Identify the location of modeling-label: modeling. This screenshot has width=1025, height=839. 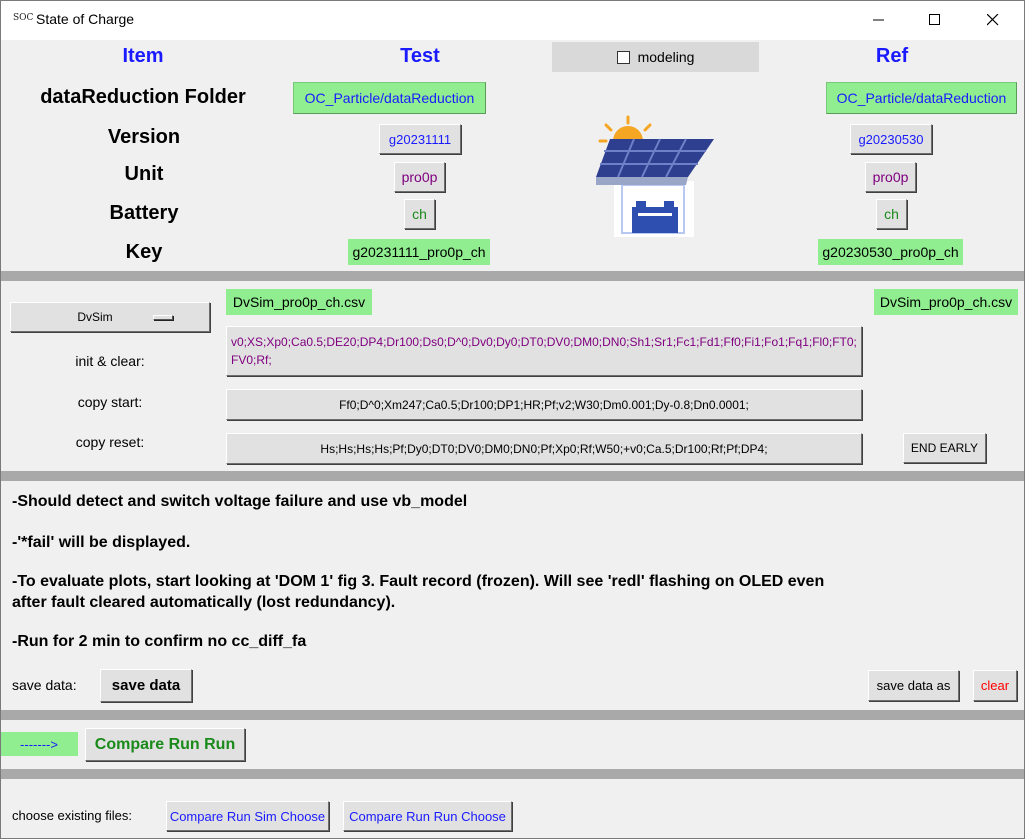
(666, 57).